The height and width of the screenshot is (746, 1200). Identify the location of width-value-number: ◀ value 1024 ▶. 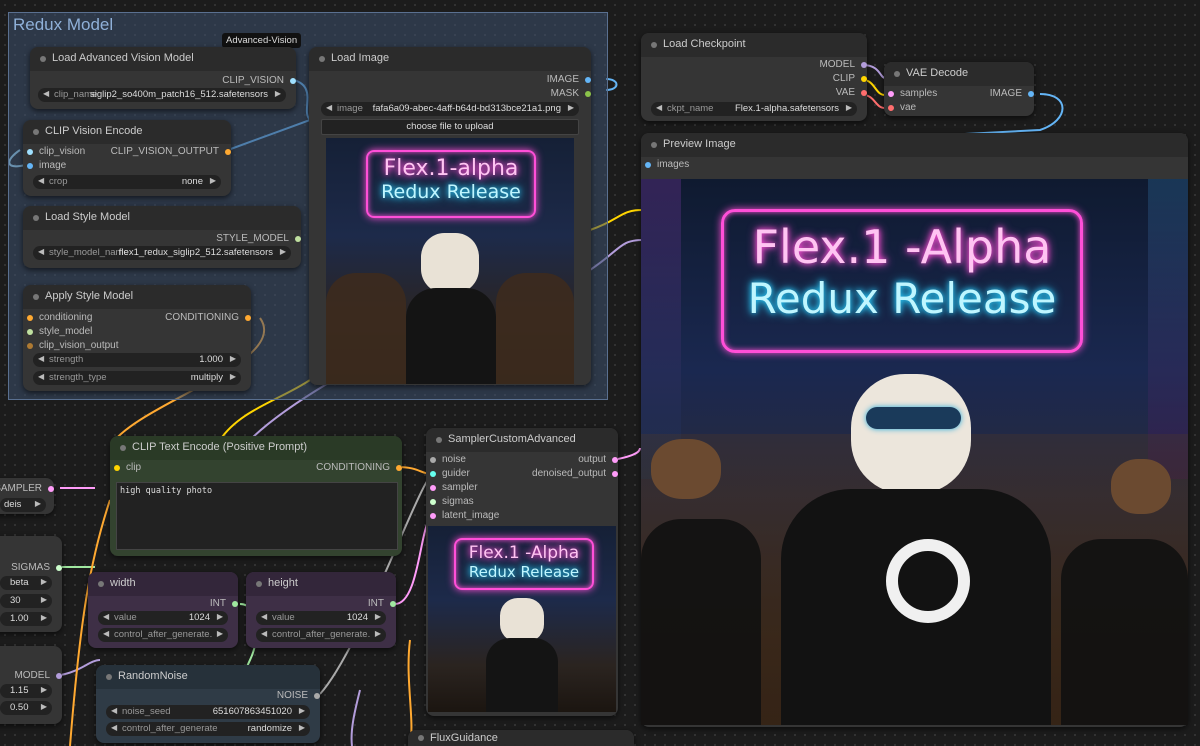
(163, 618).